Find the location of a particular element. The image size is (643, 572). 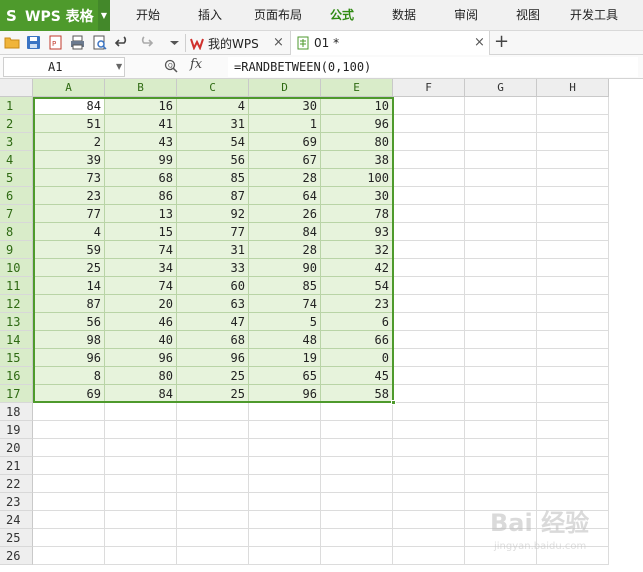

cell-e19 is located at coordinates (357, 430).